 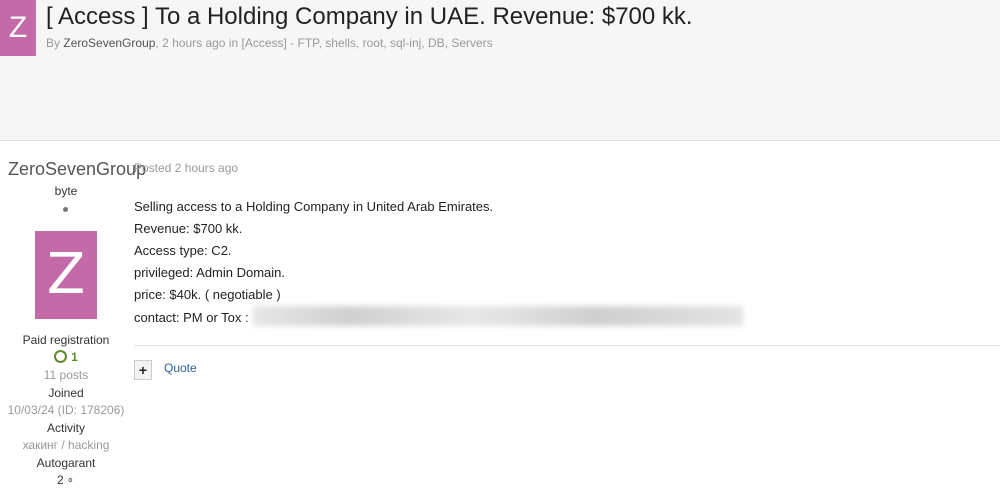 What do you see at coordinates (66, 445) in the screenshot?
I see `activity-value: хакинг / hacking` at bounding box center [66, 445].